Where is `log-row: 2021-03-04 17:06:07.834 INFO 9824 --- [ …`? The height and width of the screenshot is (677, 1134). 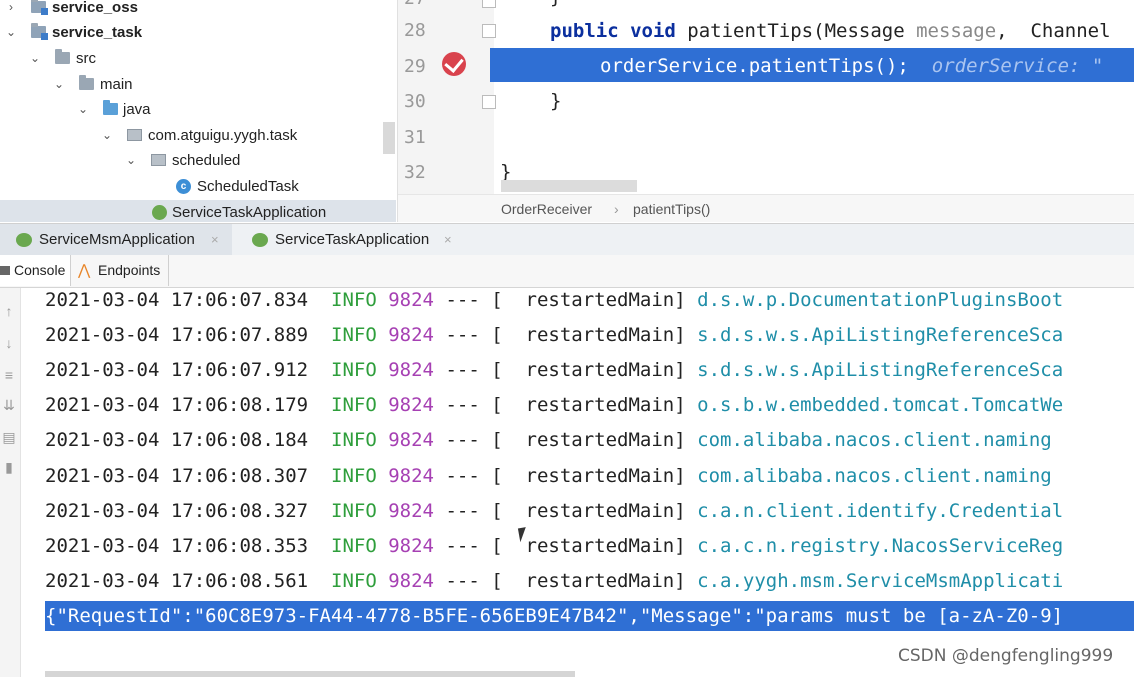
log-row: 2021-03-04 17:06:07.834 INFO 9824 --- [ … is located at coordinates (554, 305).